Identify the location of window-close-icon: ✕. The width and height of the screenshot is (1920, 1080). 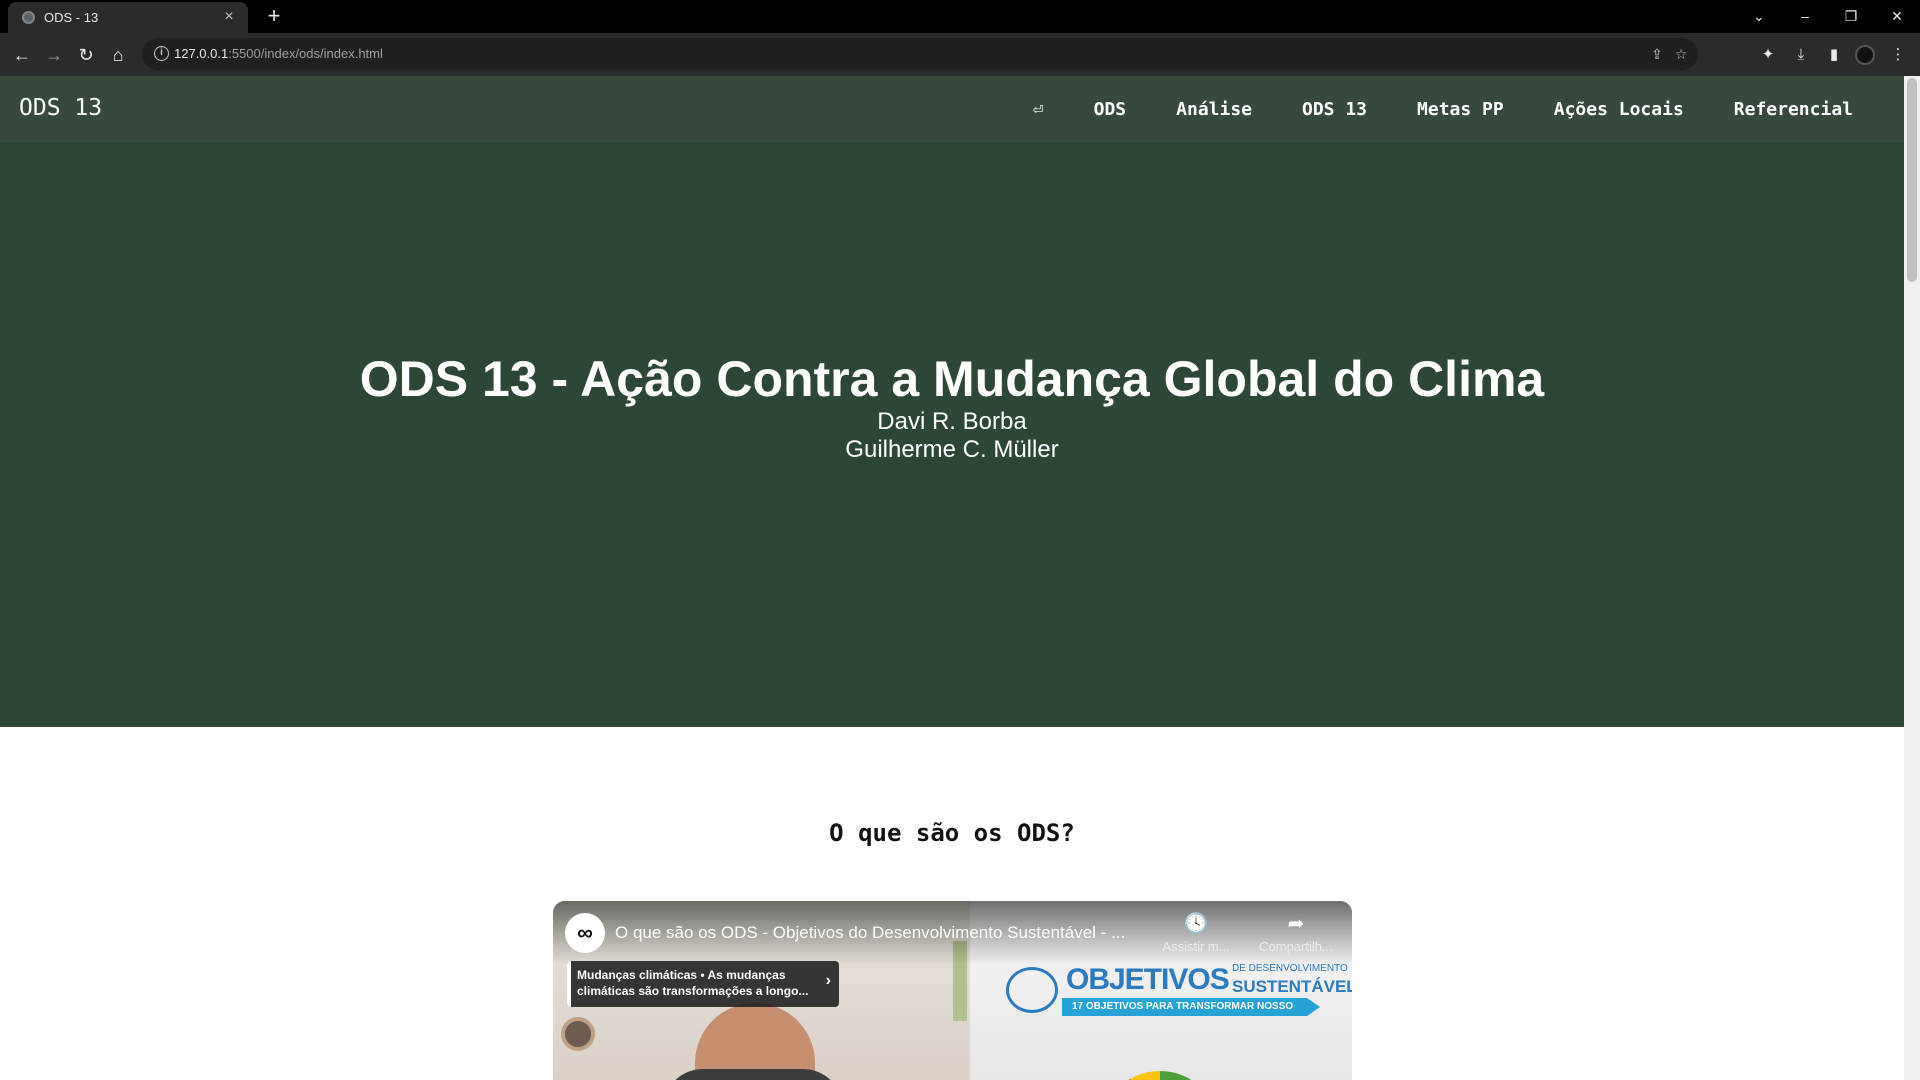
(1897, 16).